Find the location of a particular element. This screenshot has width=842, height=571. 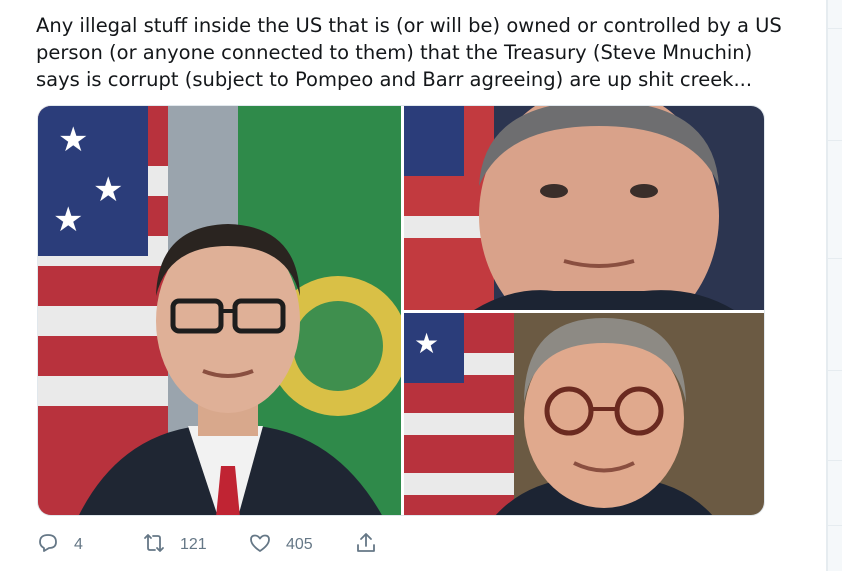

share-button is located at coordinates (366, 545).